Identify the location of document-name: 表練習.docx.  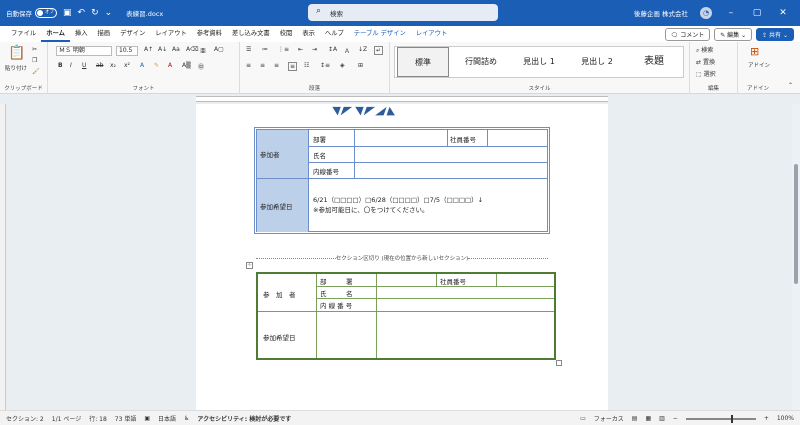
(144, 13).